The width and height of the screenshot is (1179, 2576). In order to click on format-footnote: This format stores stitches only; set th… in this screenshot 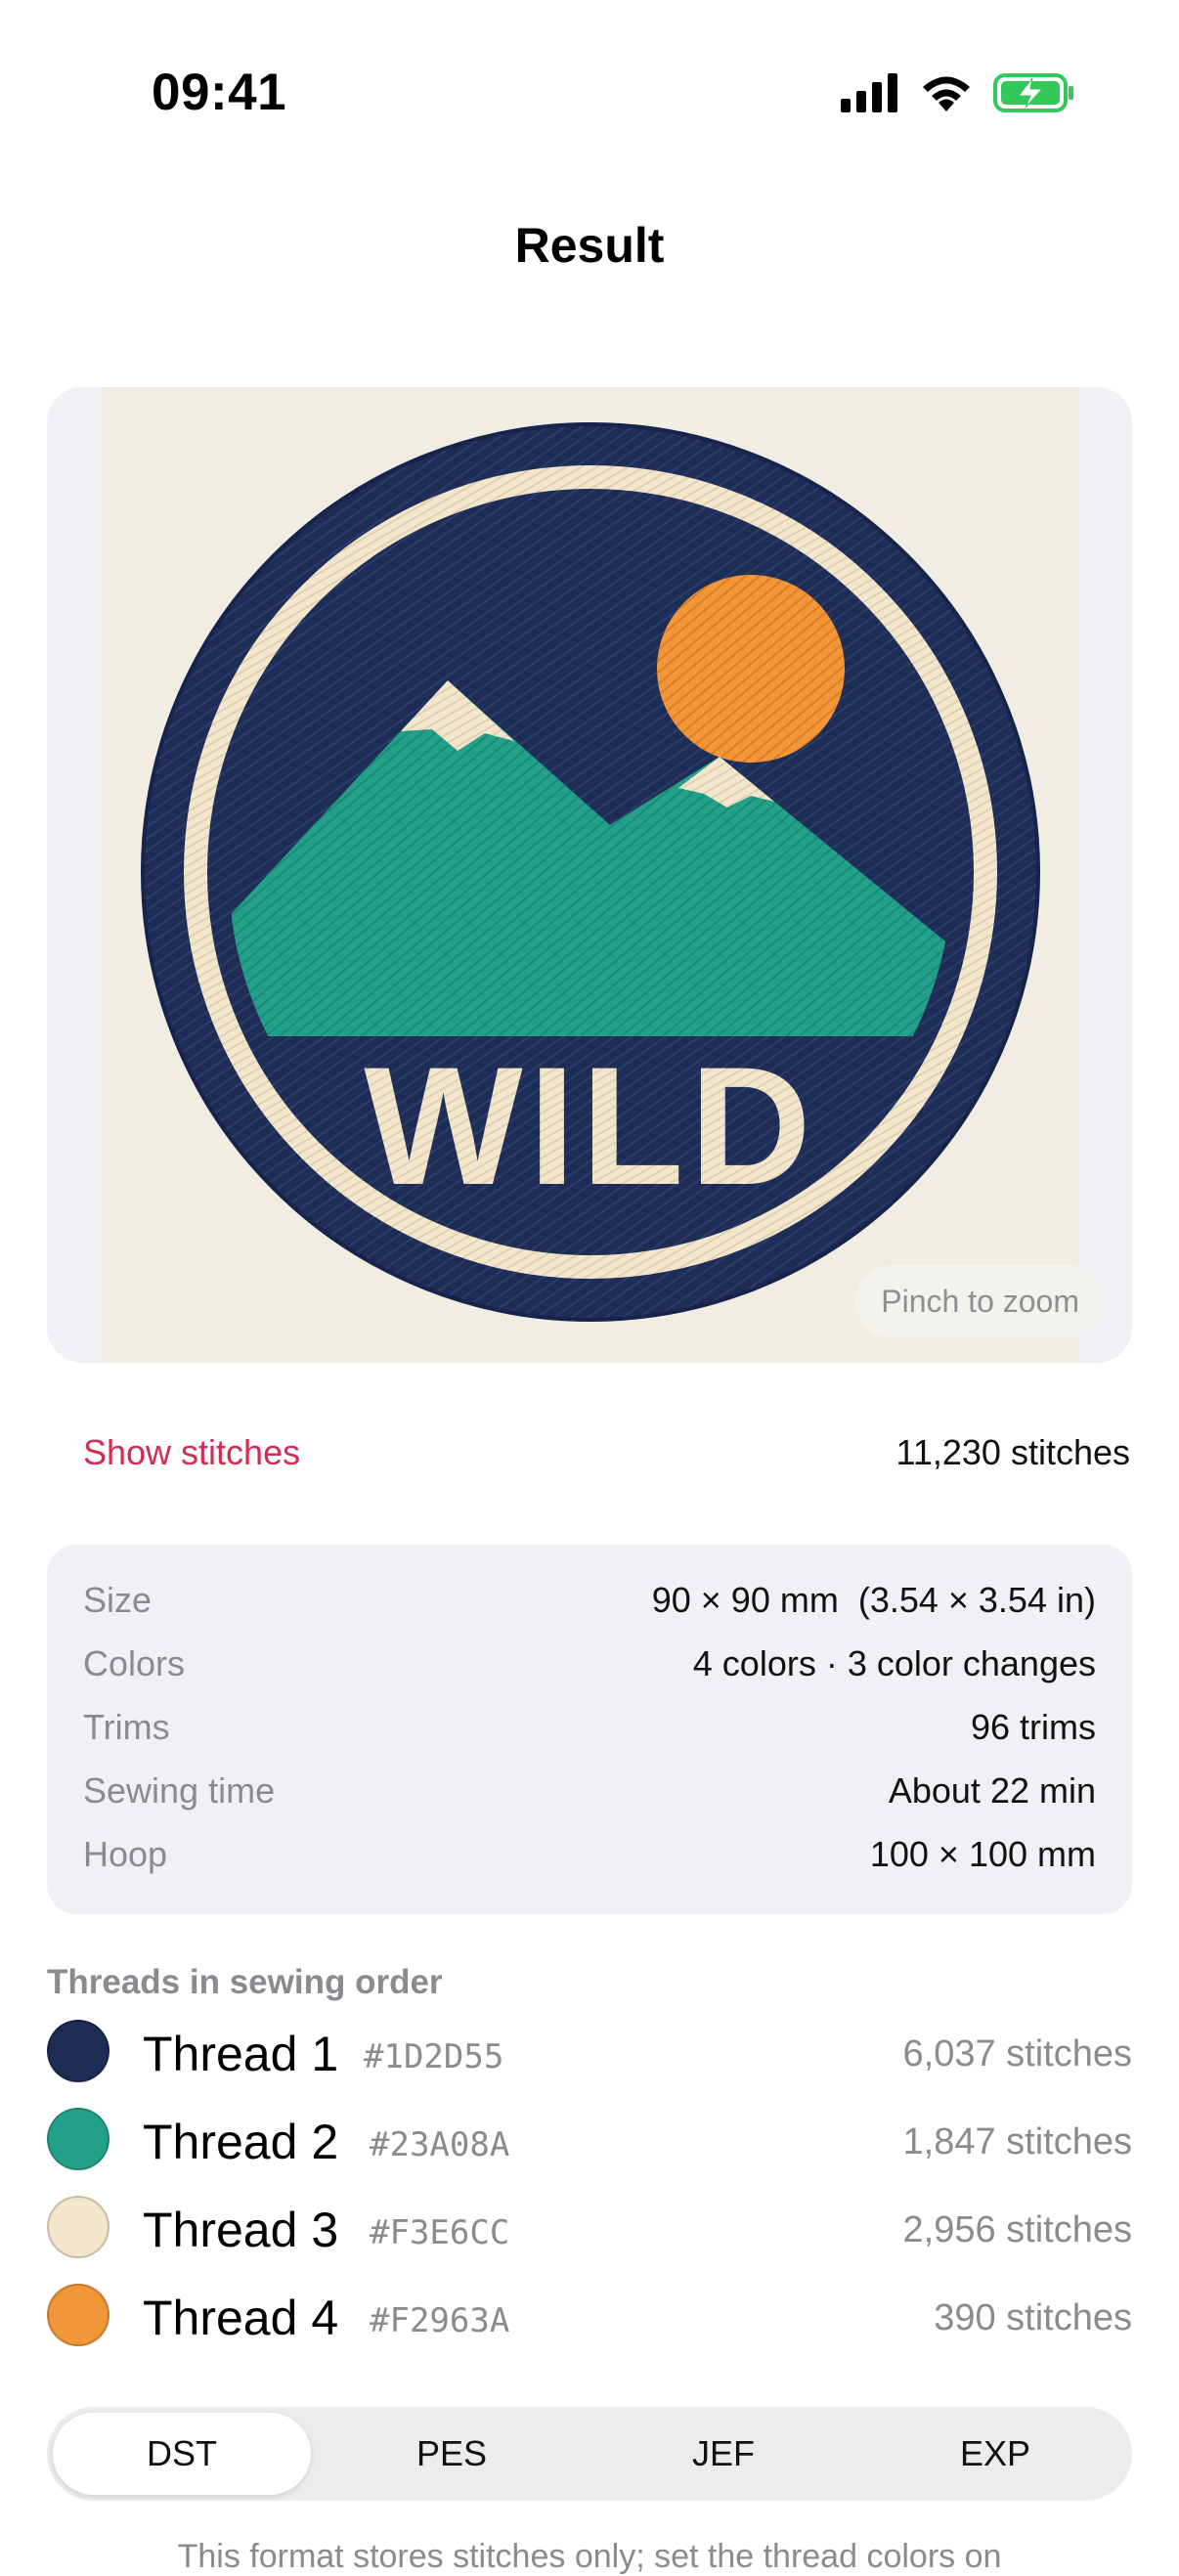, I will do `click(589, 2556)`.